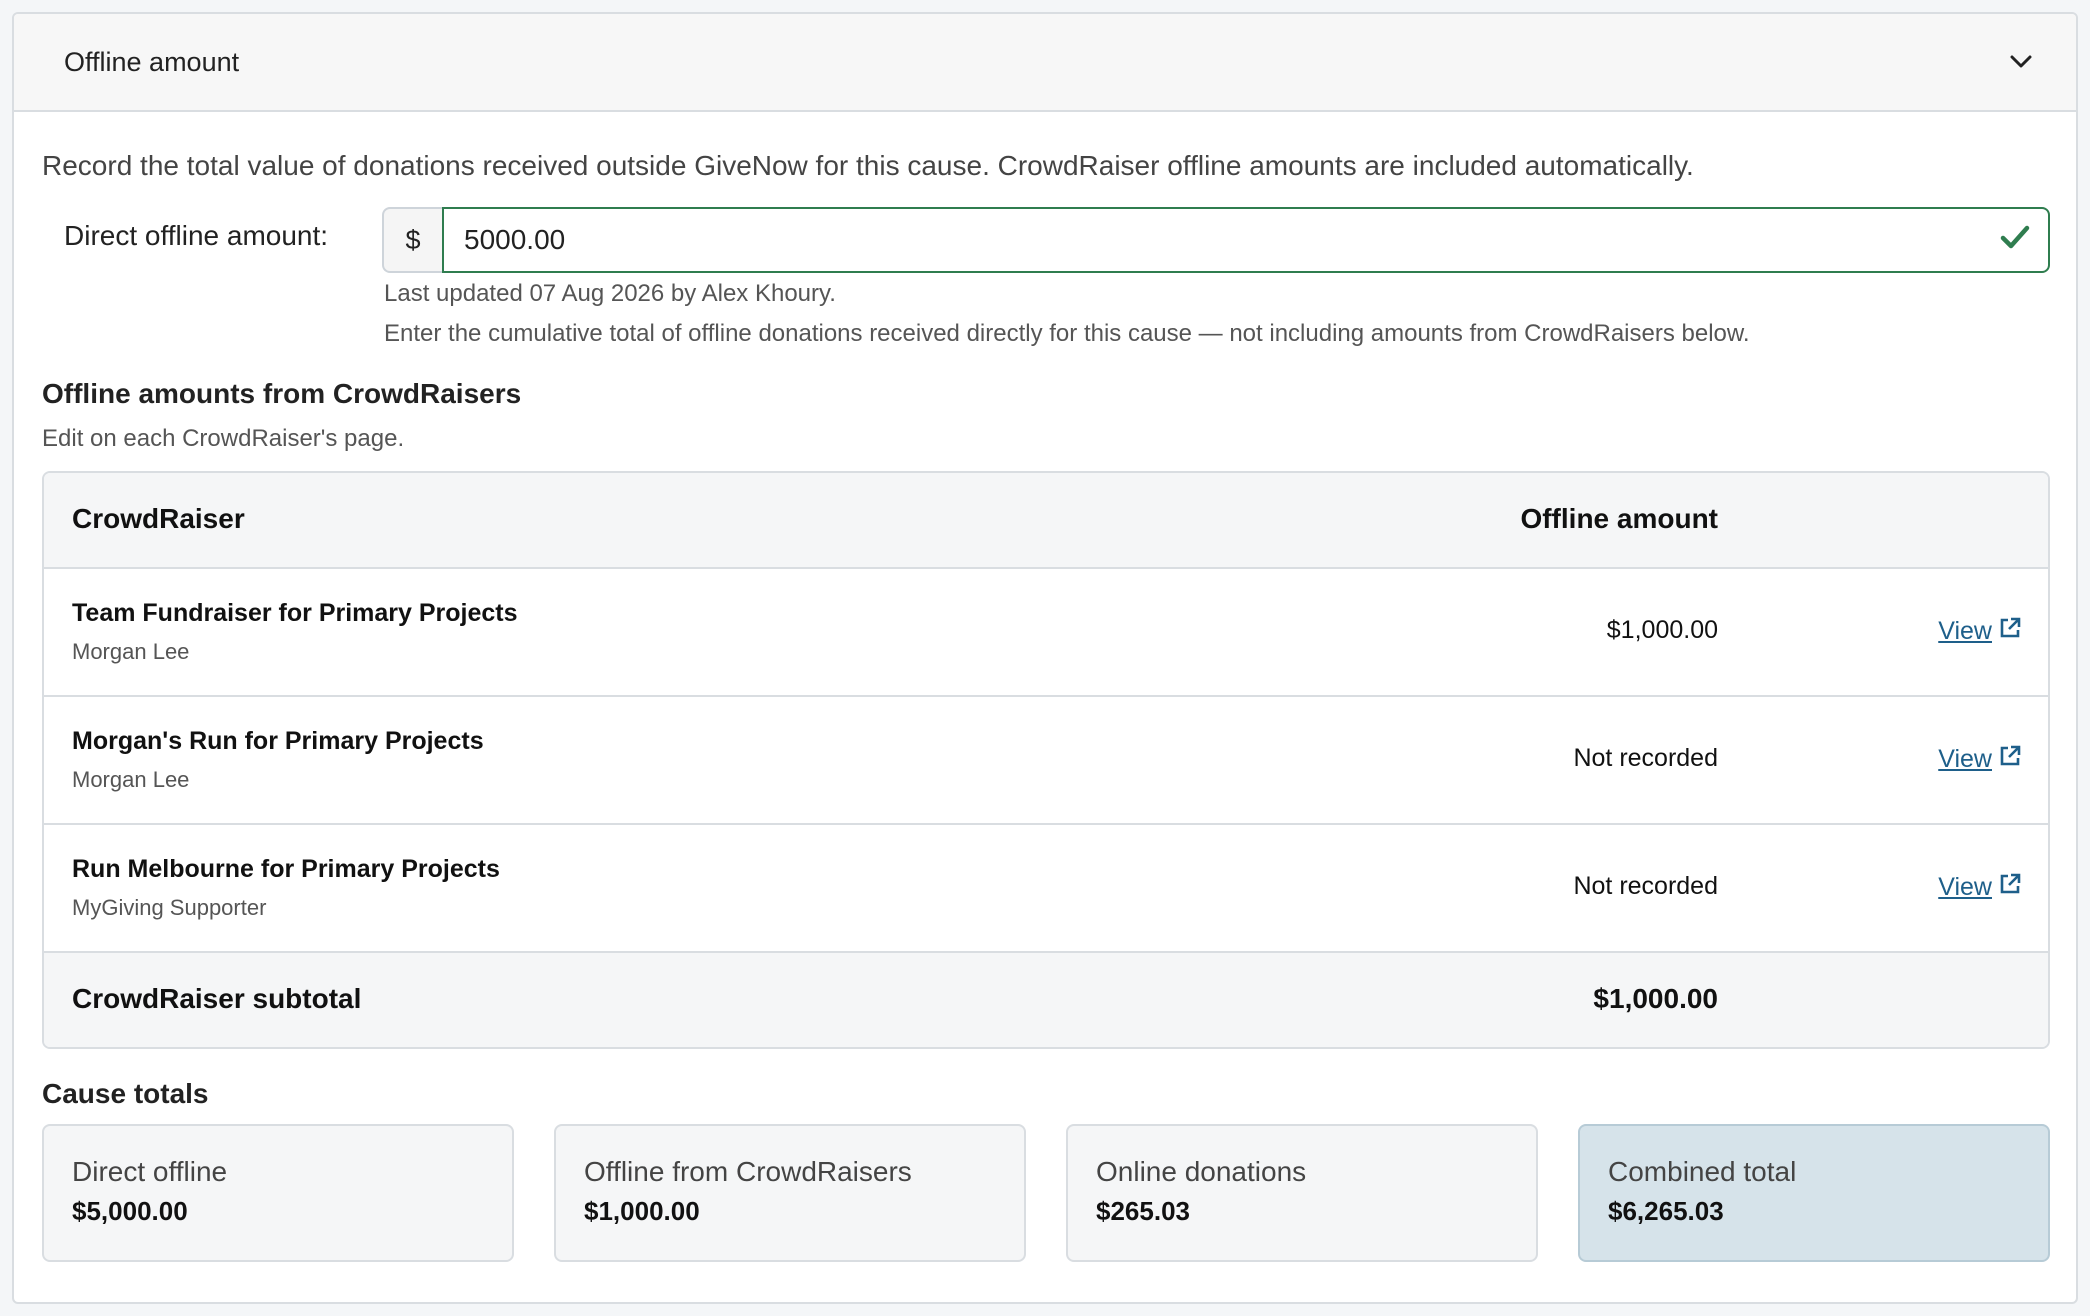 The width and height of the screenshot is (2090, 1316). I want to click on direct-offline-input-group: $ 5000.00, so click(1216, 240).